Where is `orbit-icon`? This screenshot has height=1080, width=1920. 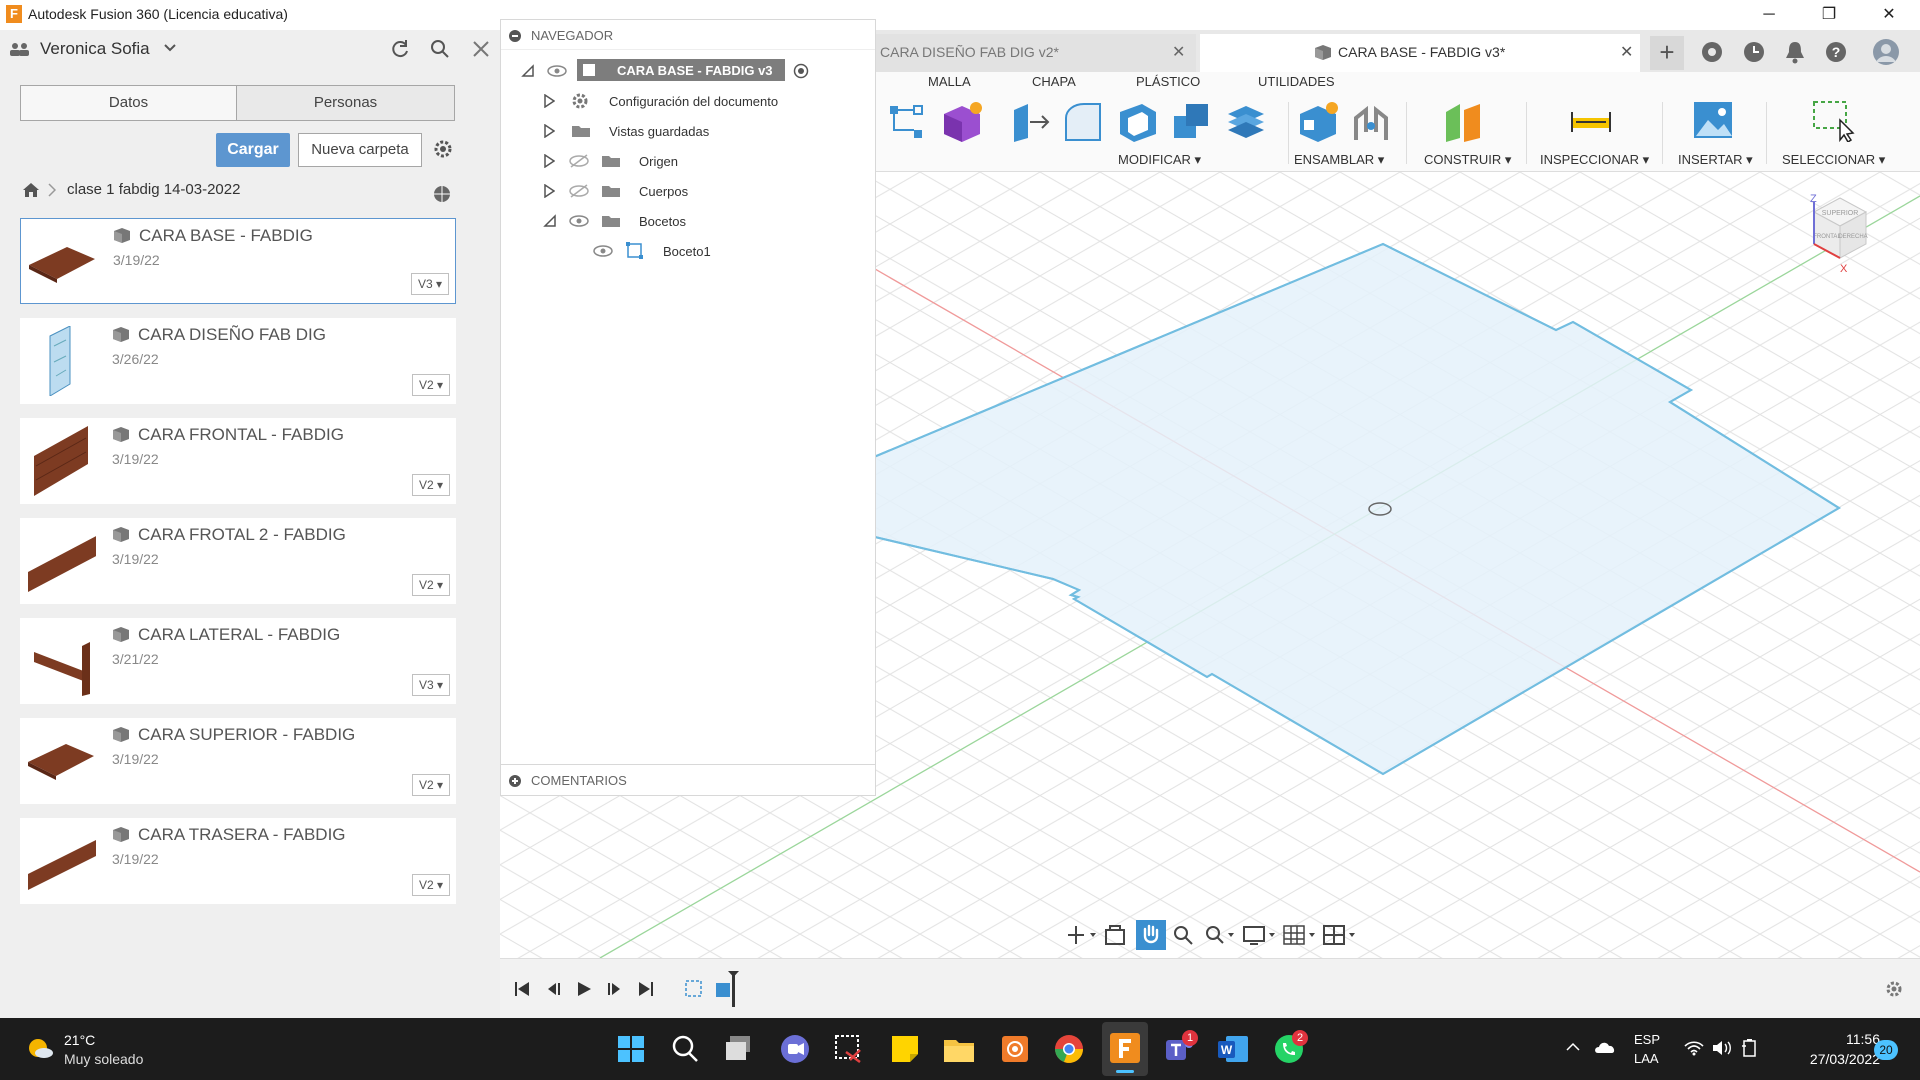 orbit-icon is located at coordinates (1081, 935).